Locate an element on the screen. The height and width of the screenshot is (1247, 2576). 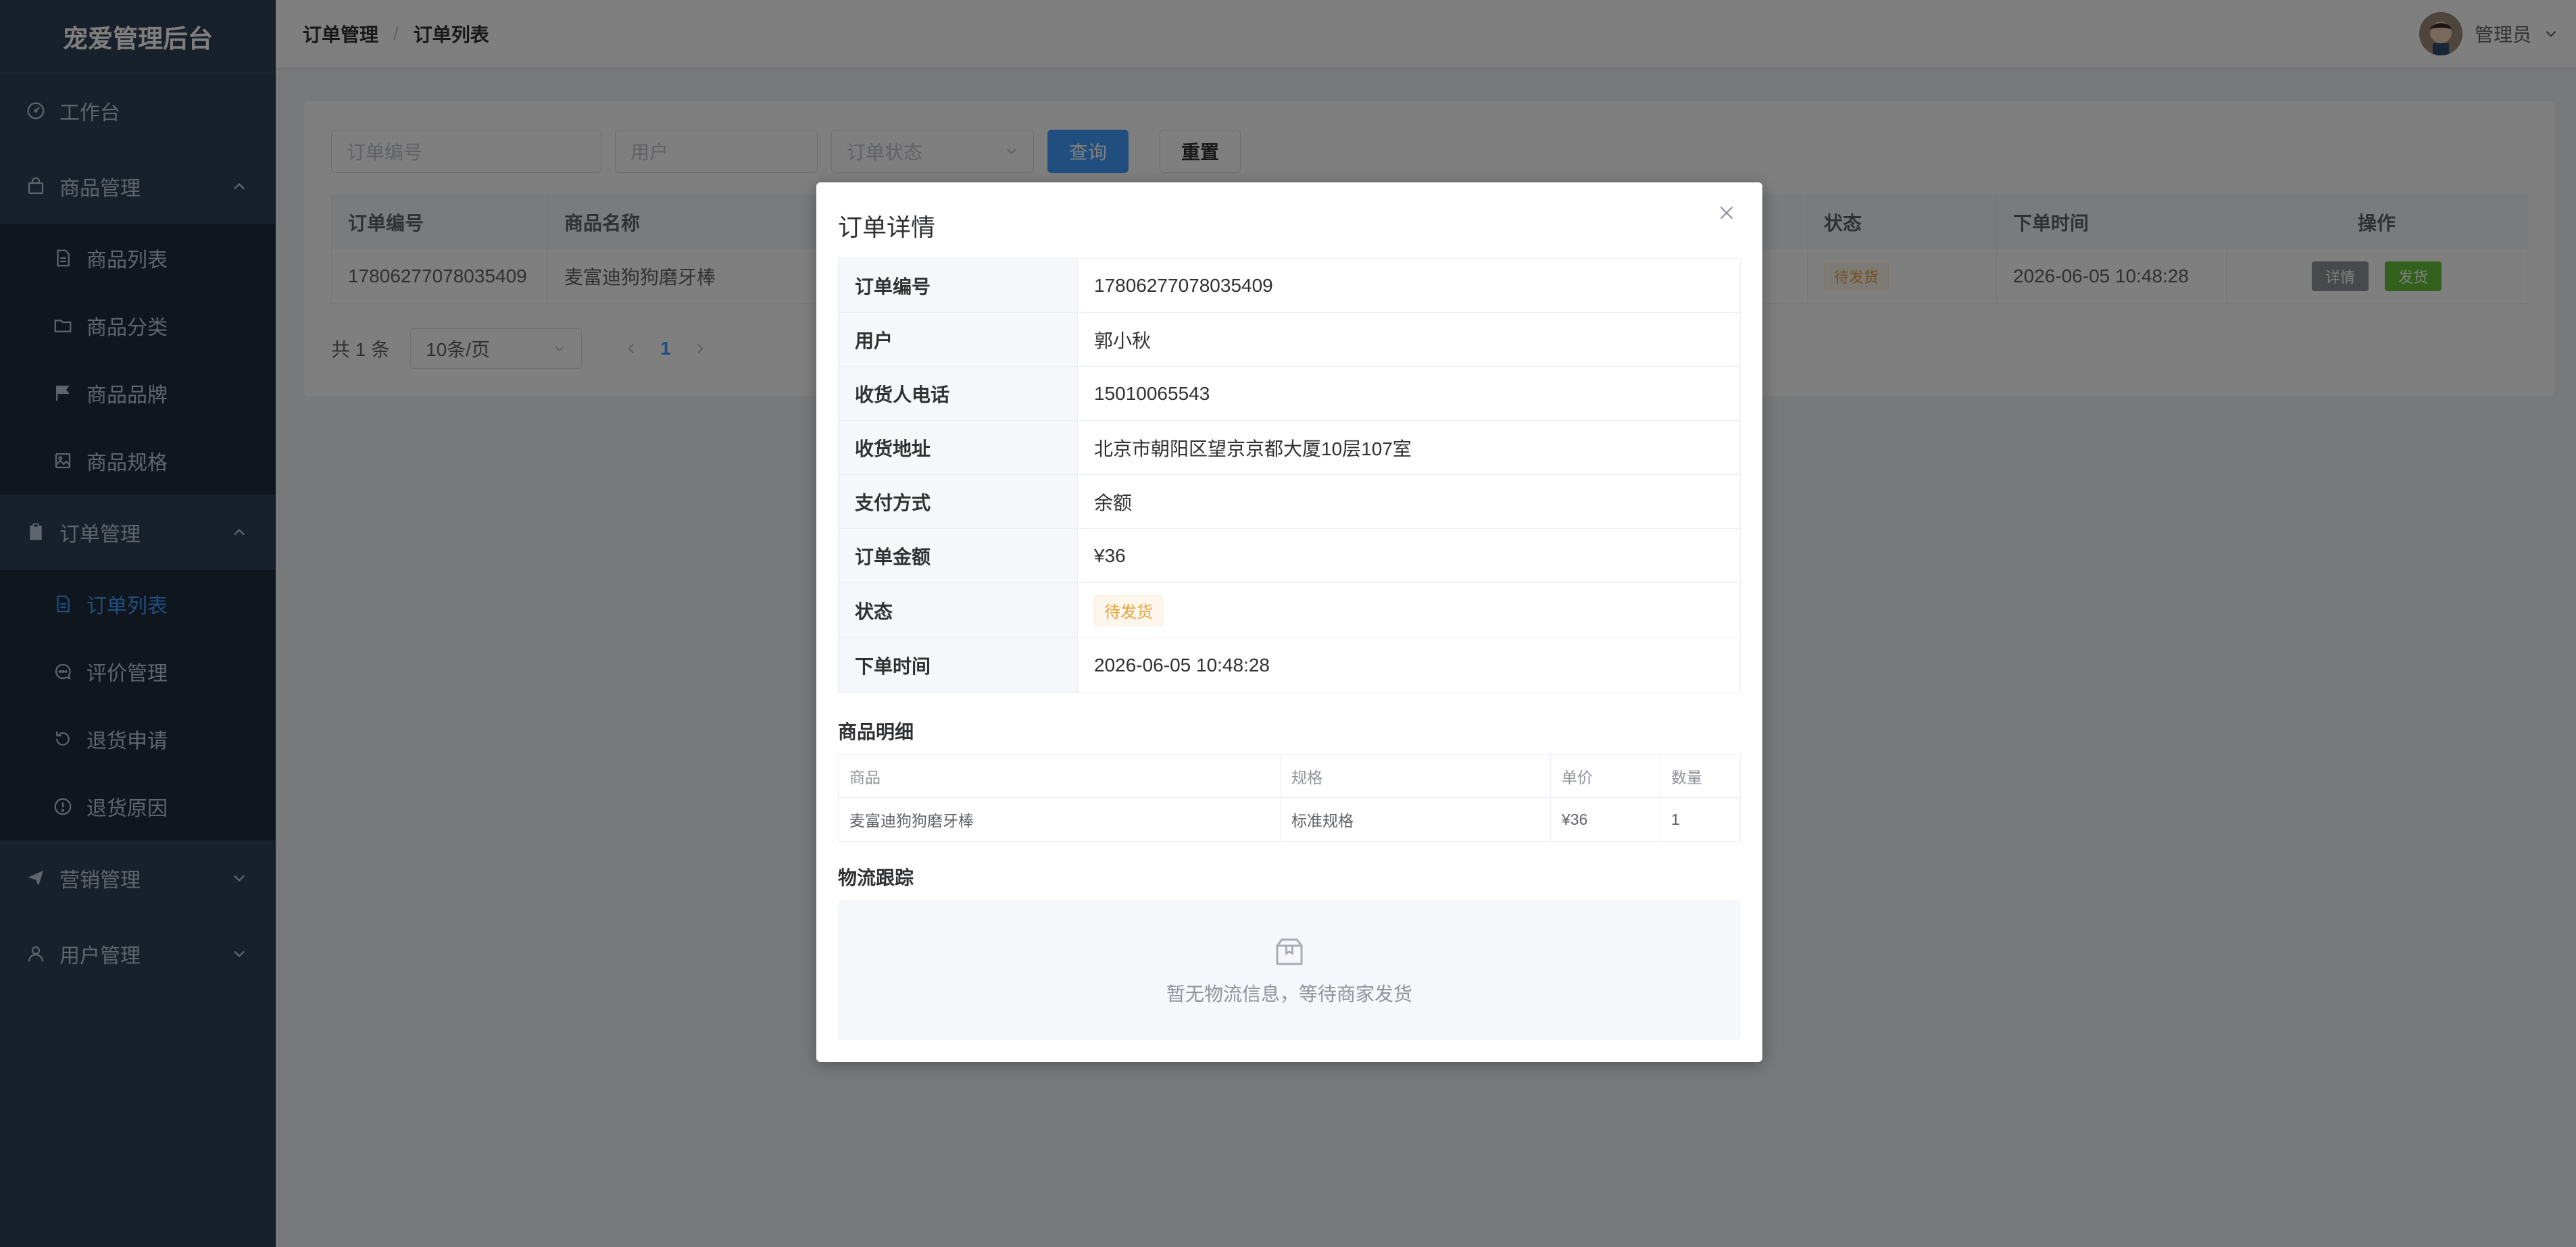
items-column-header: 商品 is located at coordinates (1060, 776).